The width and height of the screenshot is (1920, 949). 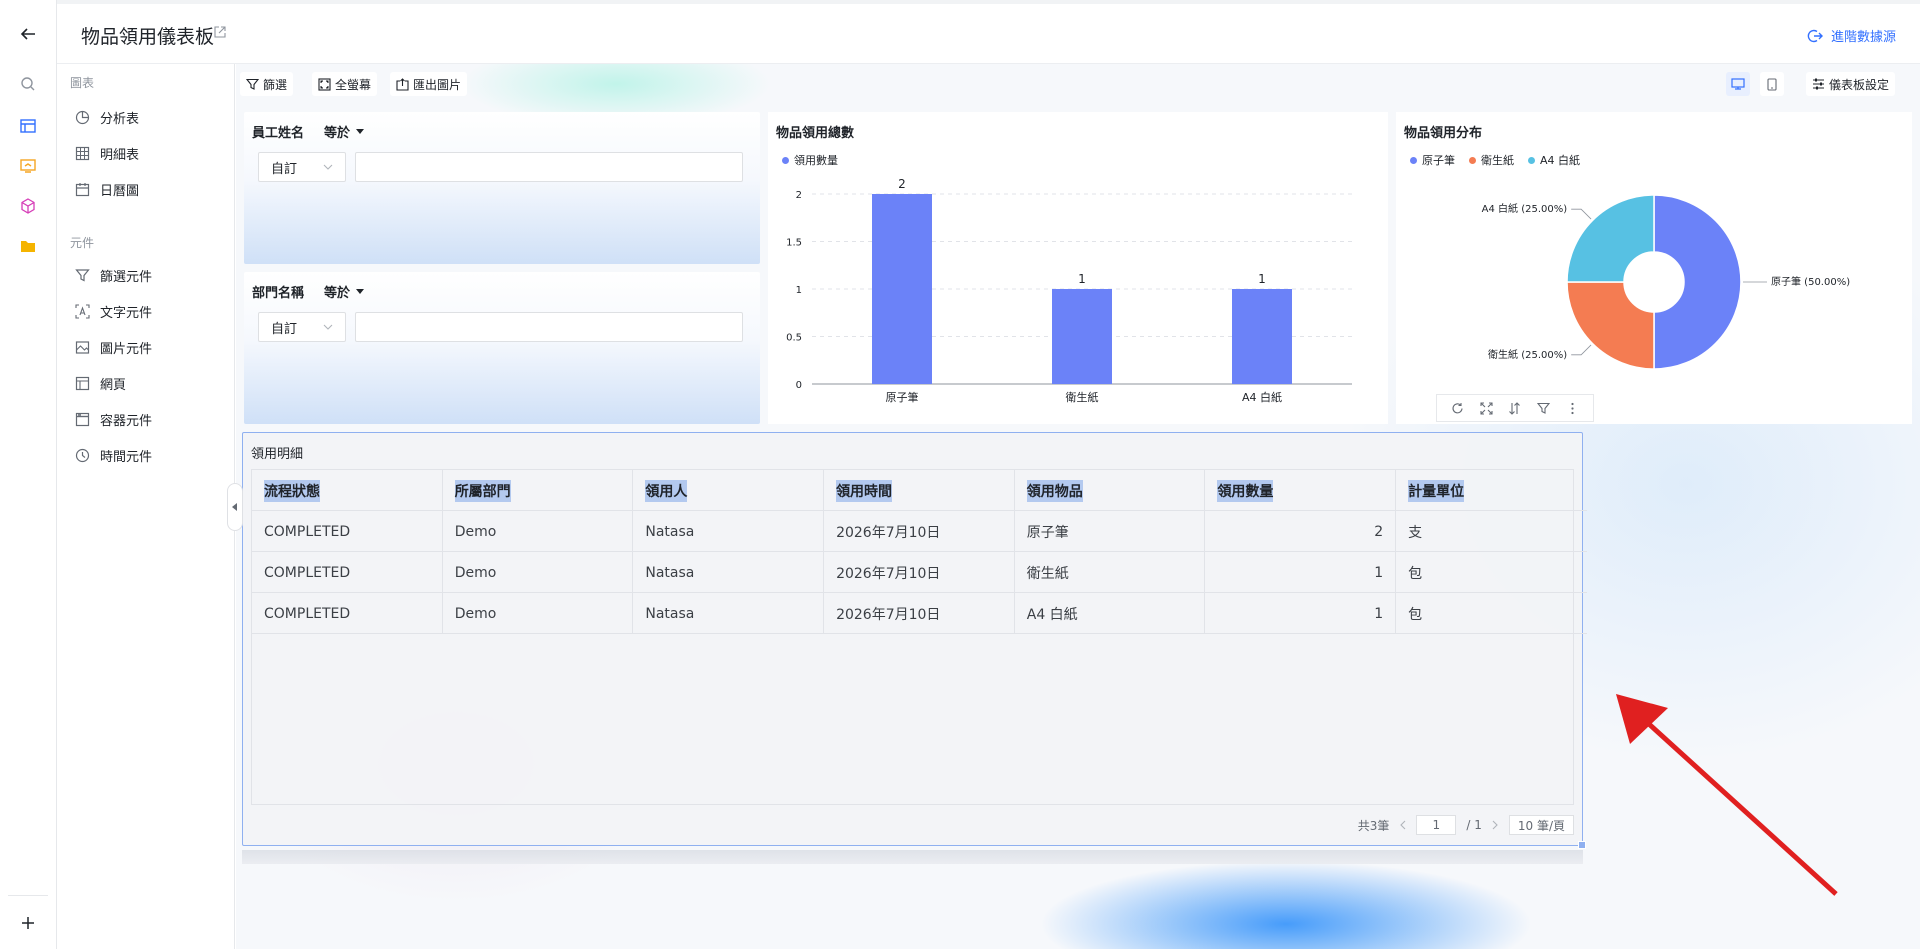 I want to click on panel-item-image-component: 圖片元件, so click(x=113, y=347).